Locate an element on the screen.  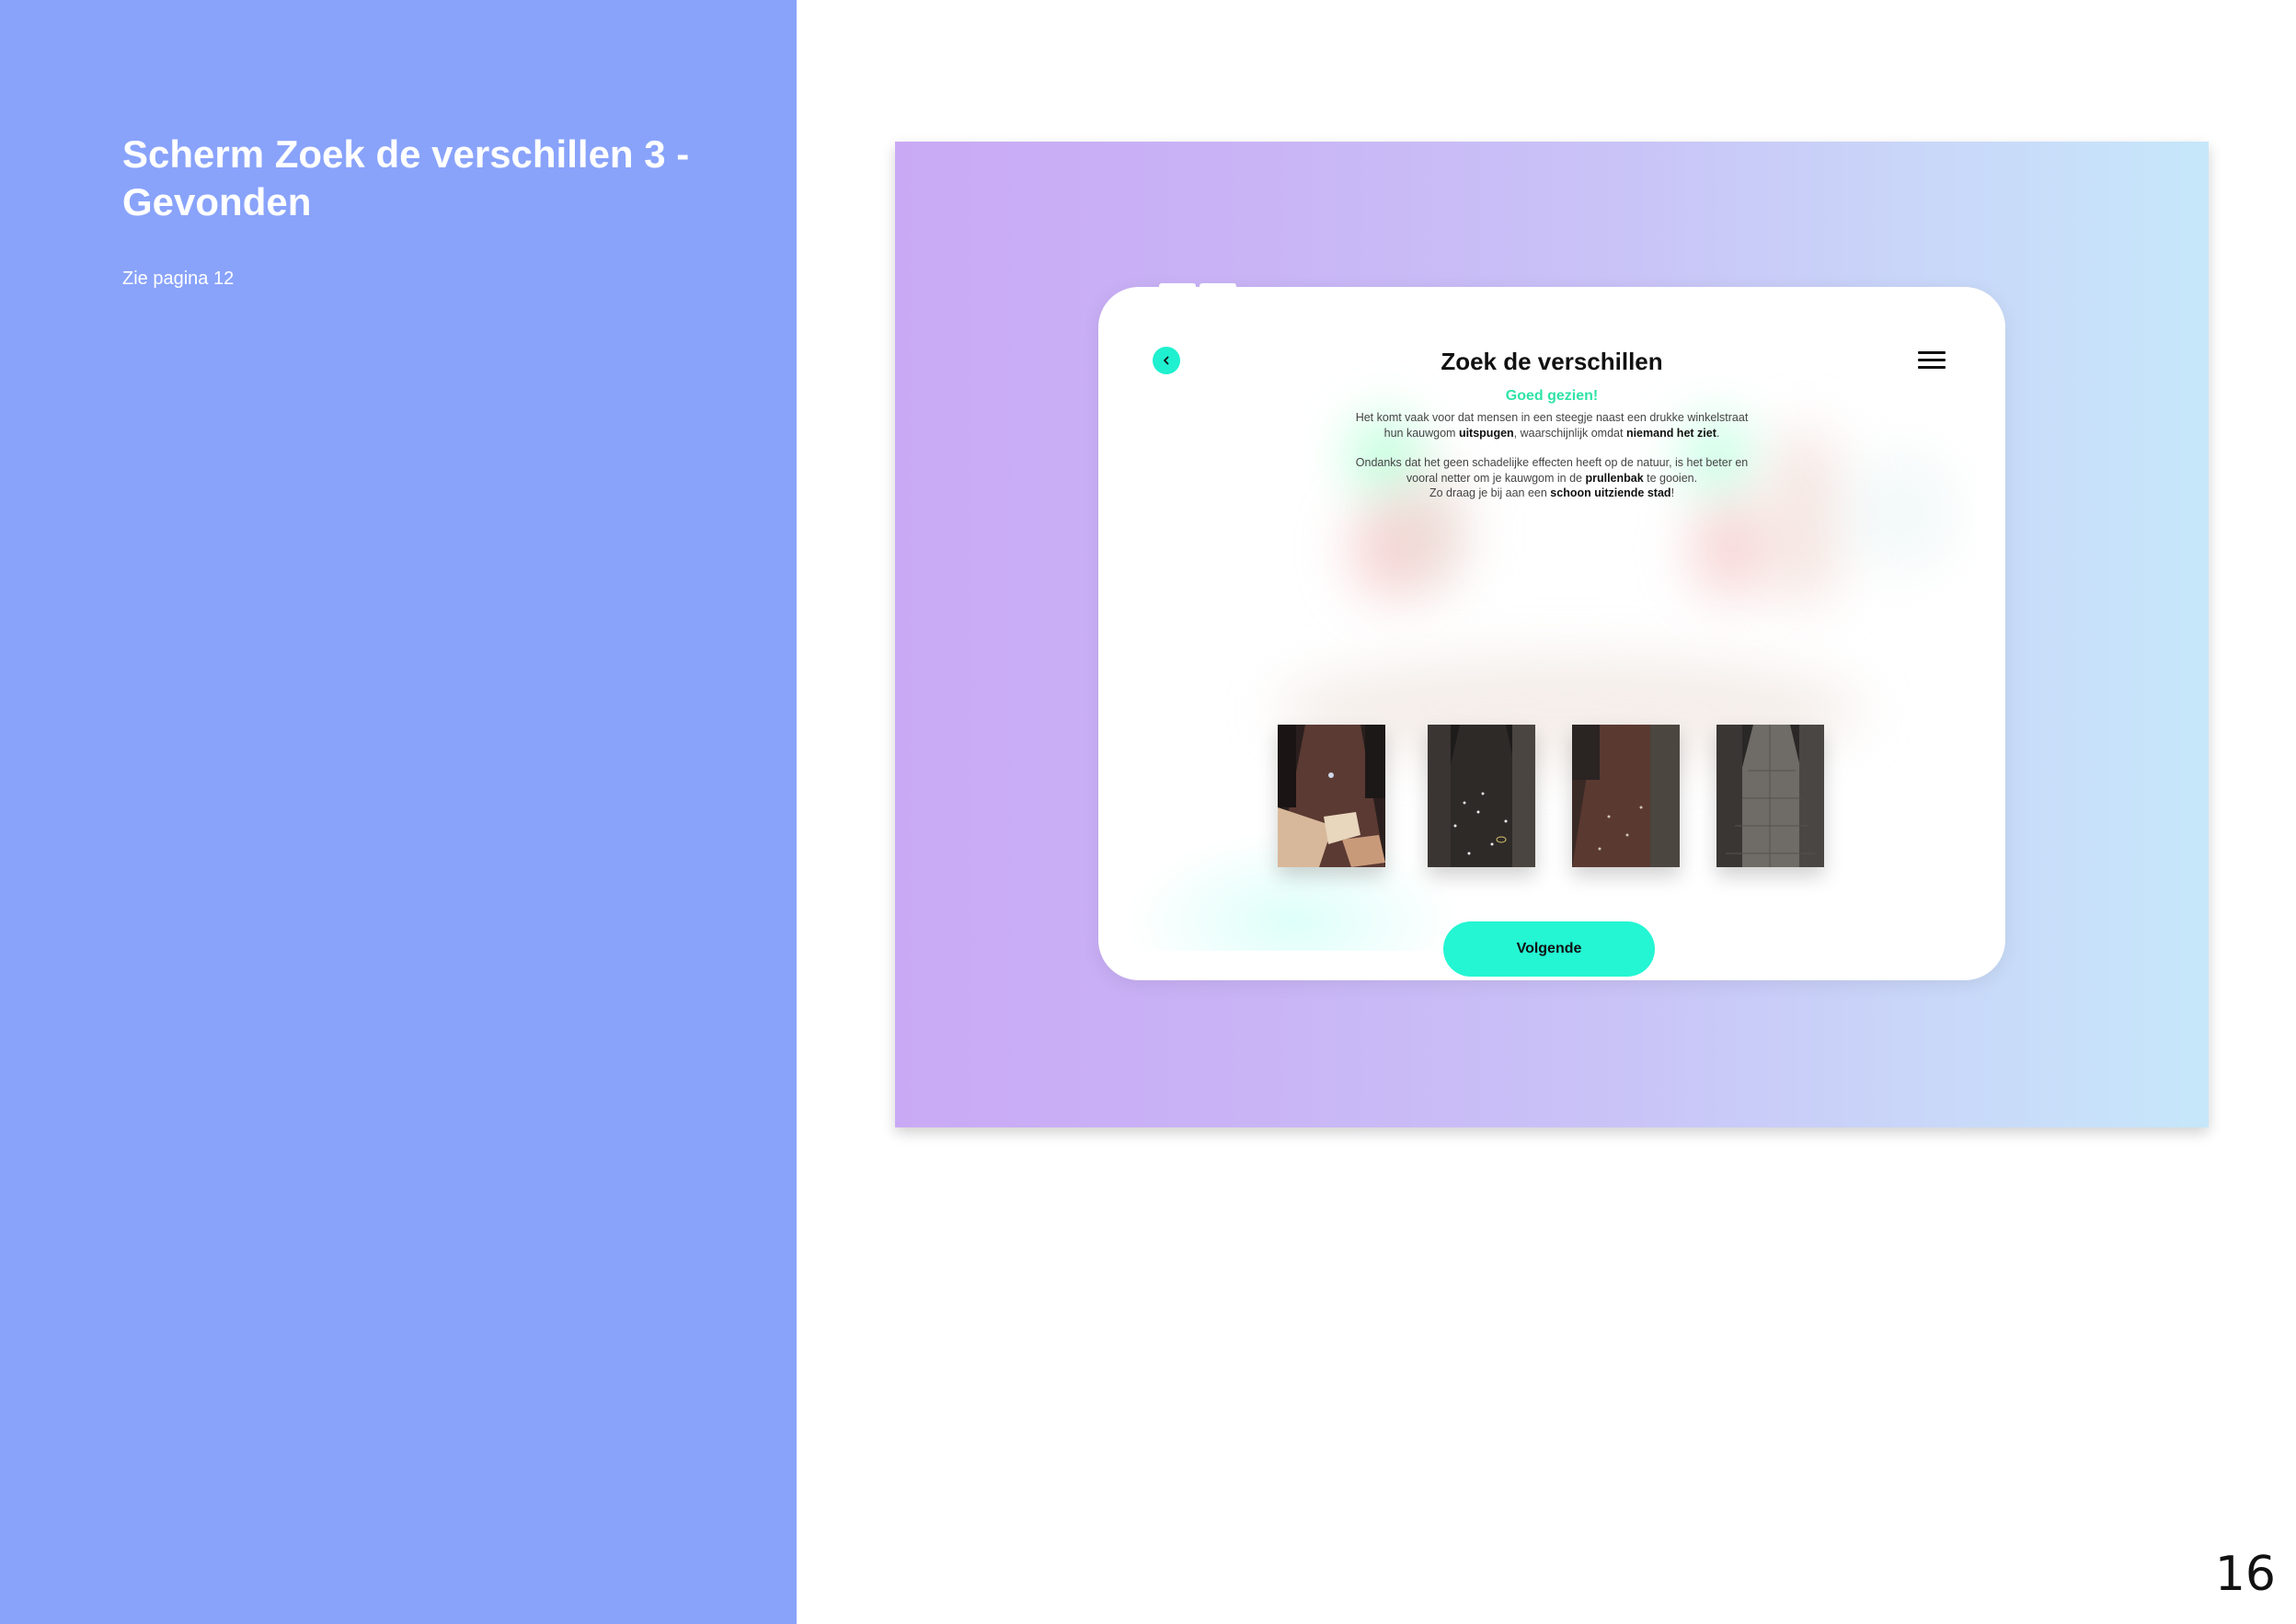
text-segment: prullenbak is located at coordinates (1614, 478).